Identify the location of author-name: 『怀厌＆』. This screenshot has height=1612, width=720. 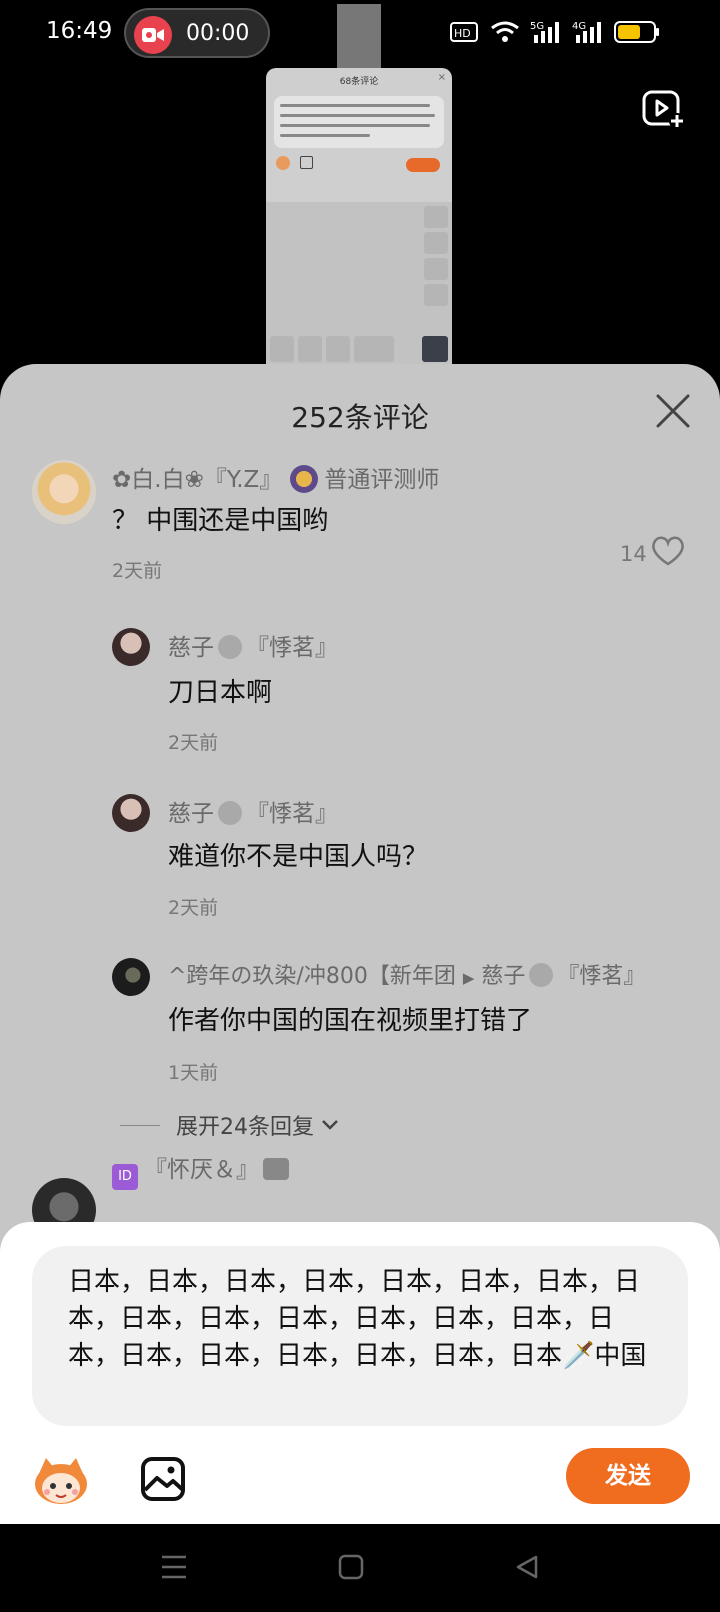
(201, 1170).